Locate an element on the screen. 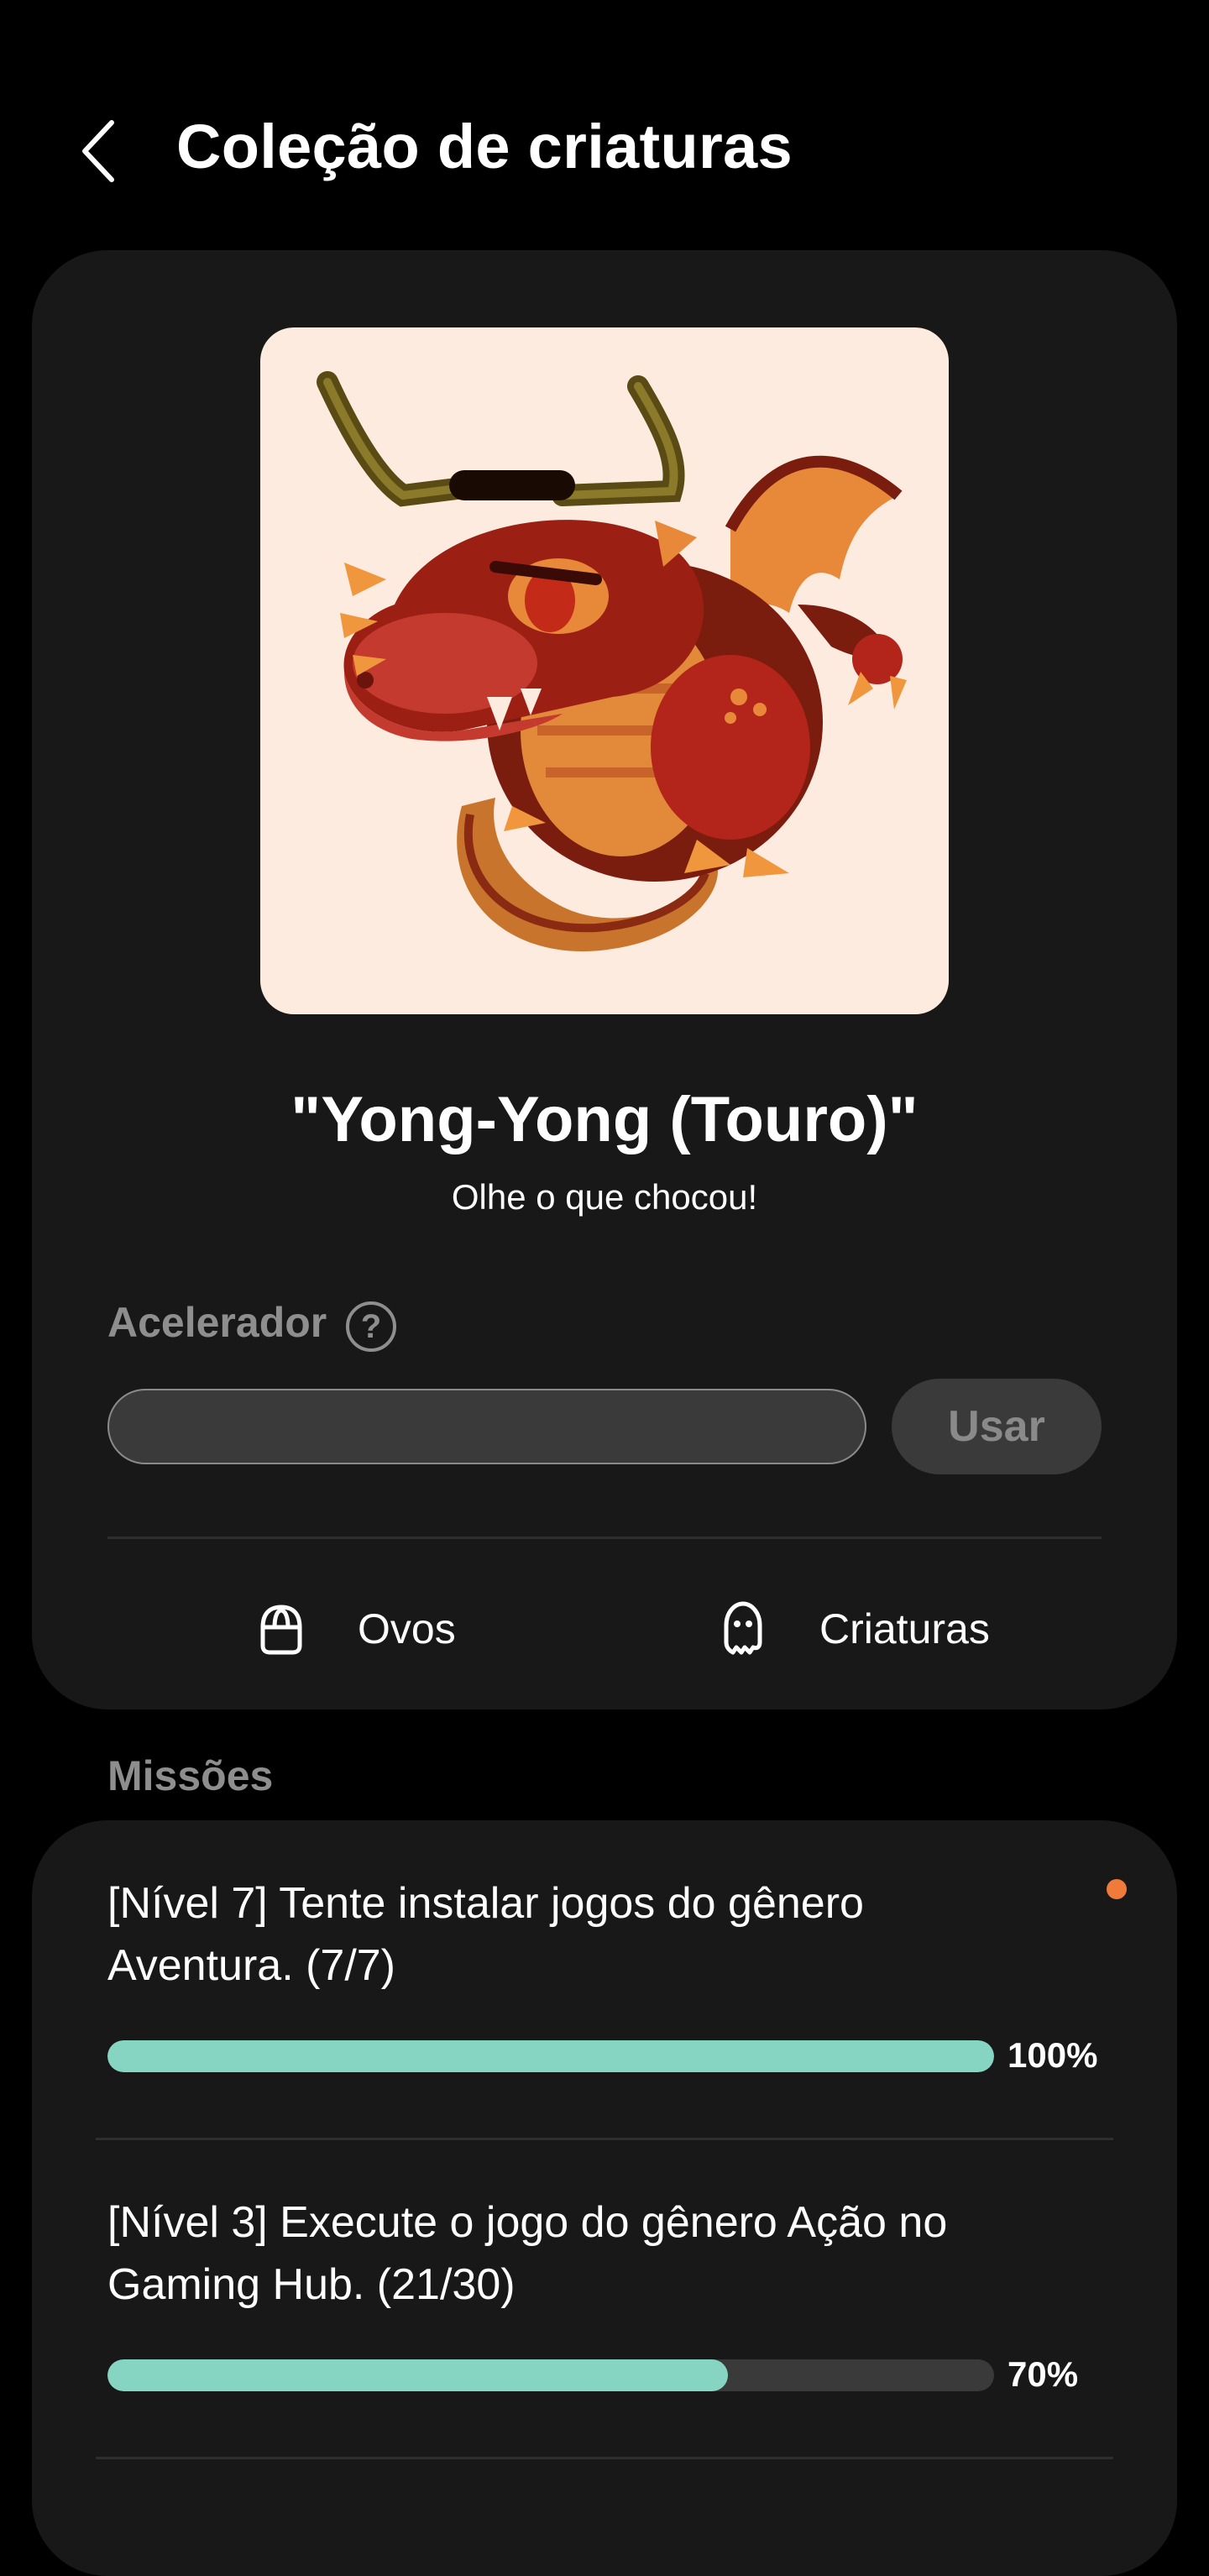 The width and height of the screenshot is (1209, 2576). accelerator-input is located at coordinates (486, 1426).